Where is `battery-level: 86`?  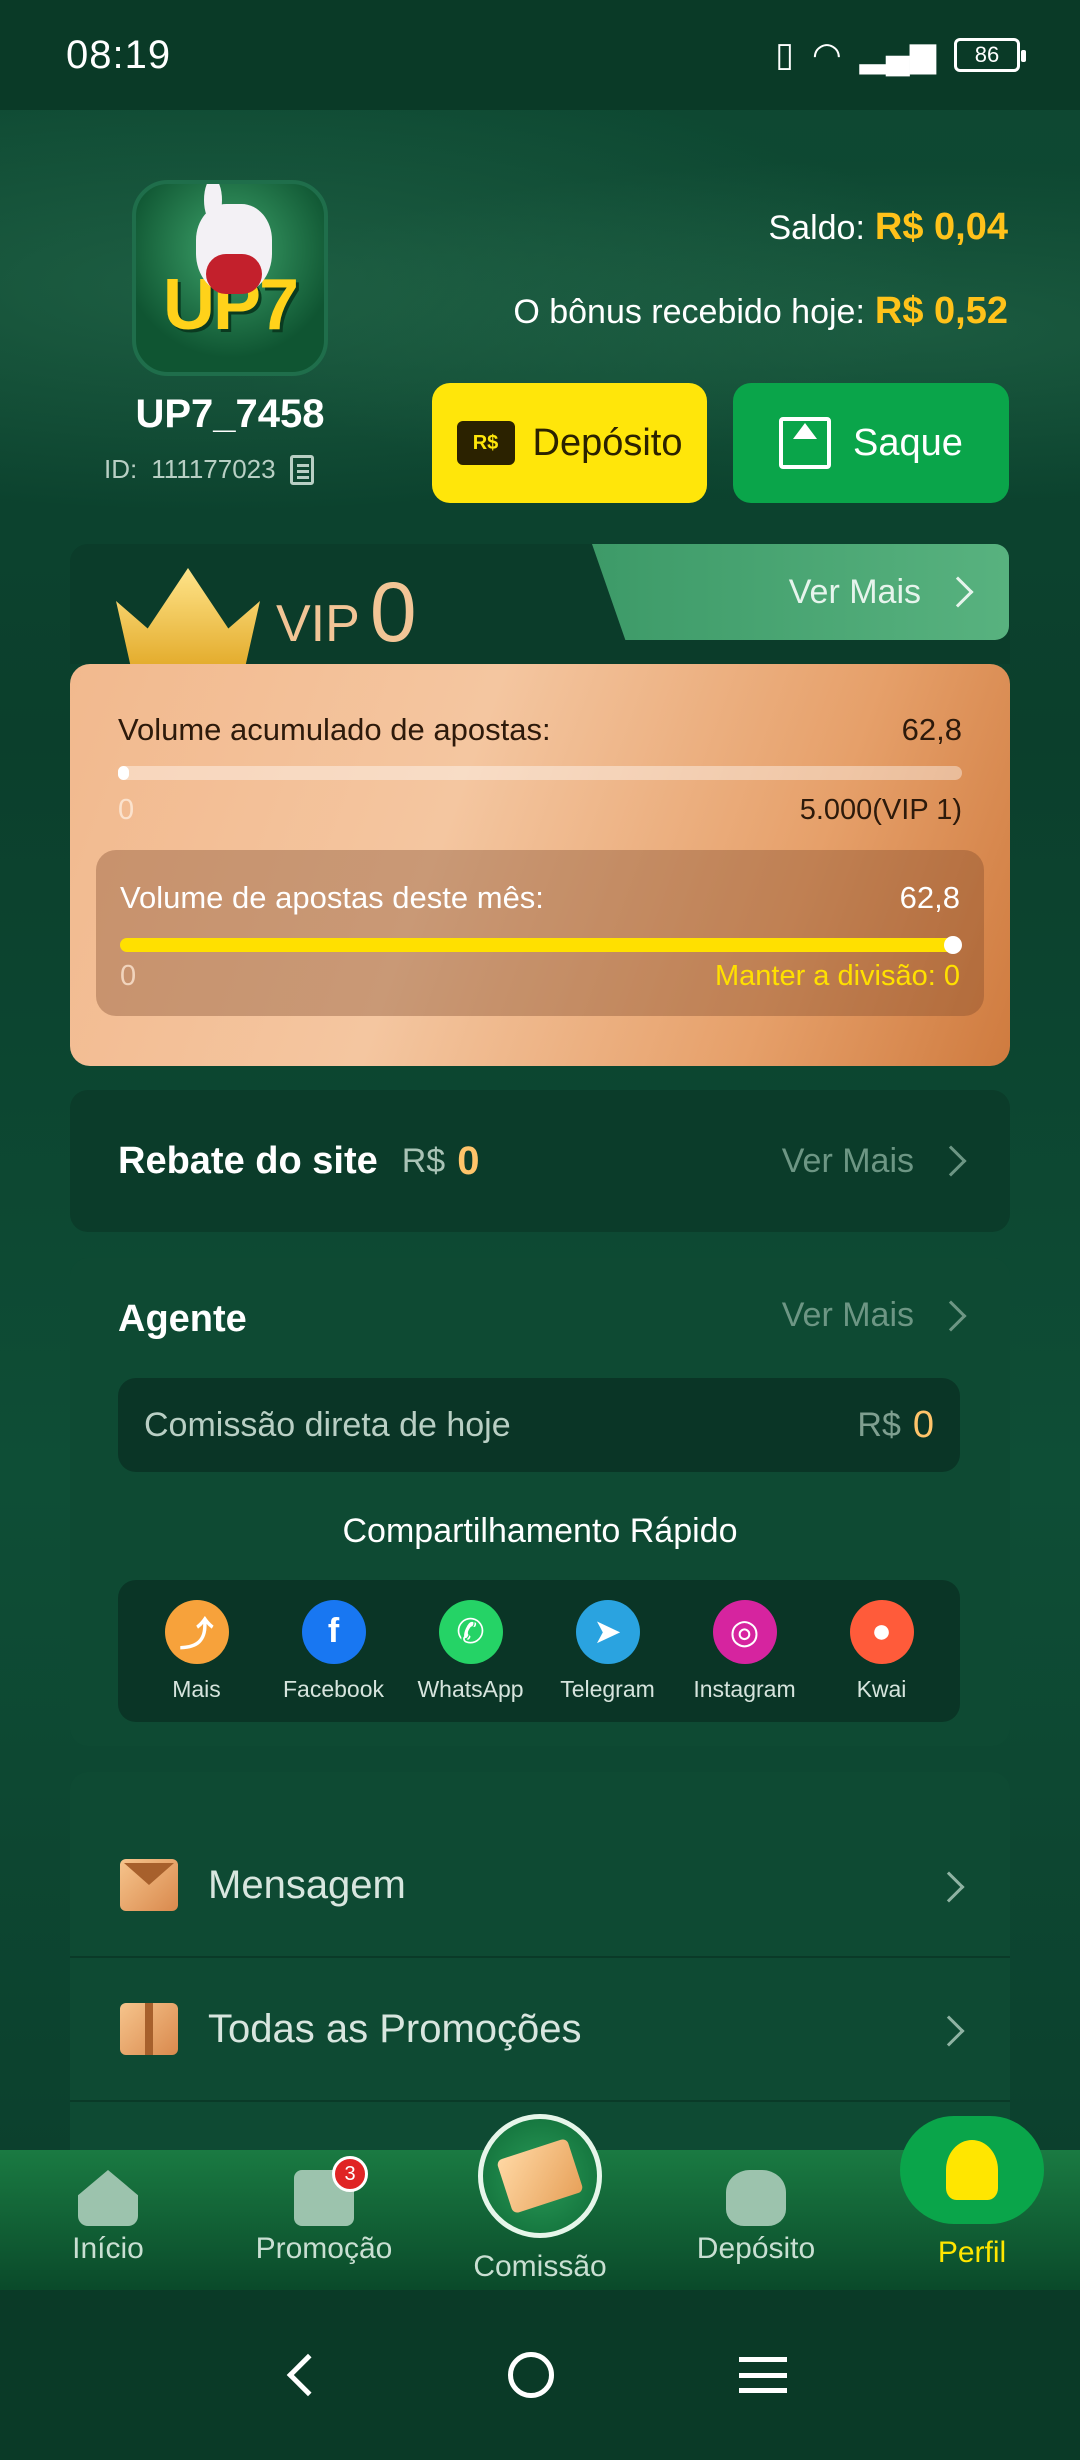
battery-level: 86 is located at coordinates (987, 54).